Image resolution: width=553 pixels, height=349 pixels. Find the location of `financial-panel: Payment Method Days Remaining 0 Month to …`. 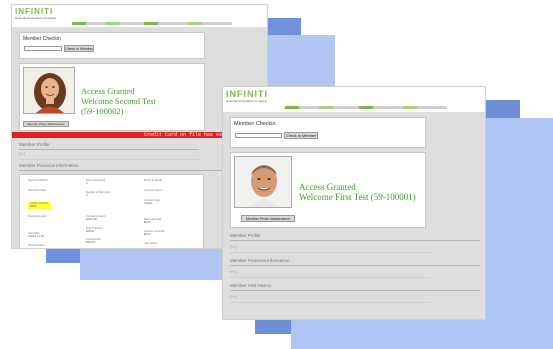

financial-panel: Payment Method Days Remaining 0 Month to … is located at coordinates (111, 211).